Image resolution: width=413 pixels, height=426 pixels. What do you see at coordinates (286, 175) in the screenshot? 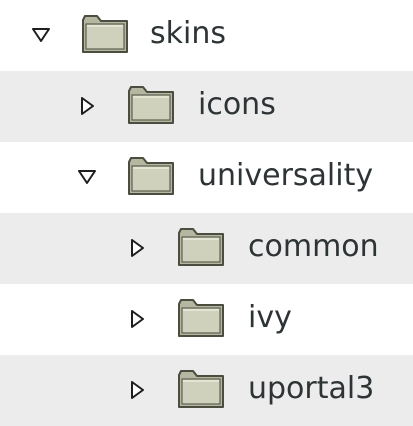
I see `tree-node-label: universality` at bounding box center [286, 175].